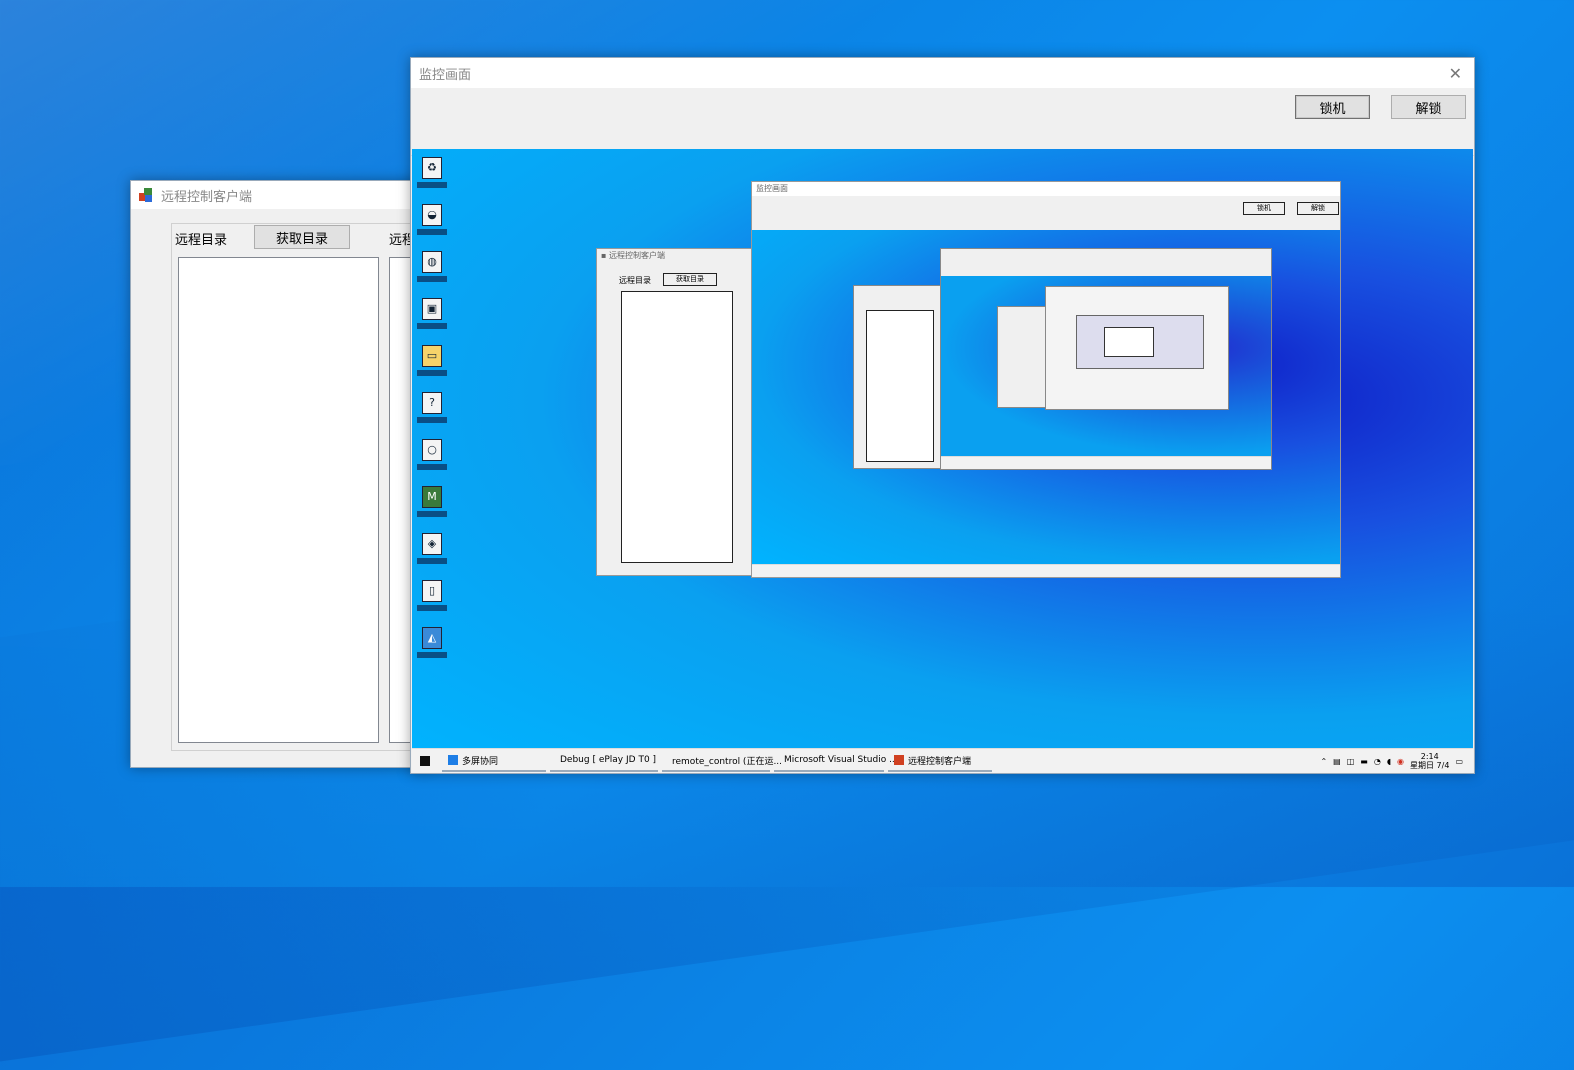 The width and height of the screenshot is (1574, 1070). I want to click on close-icon: ✕, so click(1455, 73).